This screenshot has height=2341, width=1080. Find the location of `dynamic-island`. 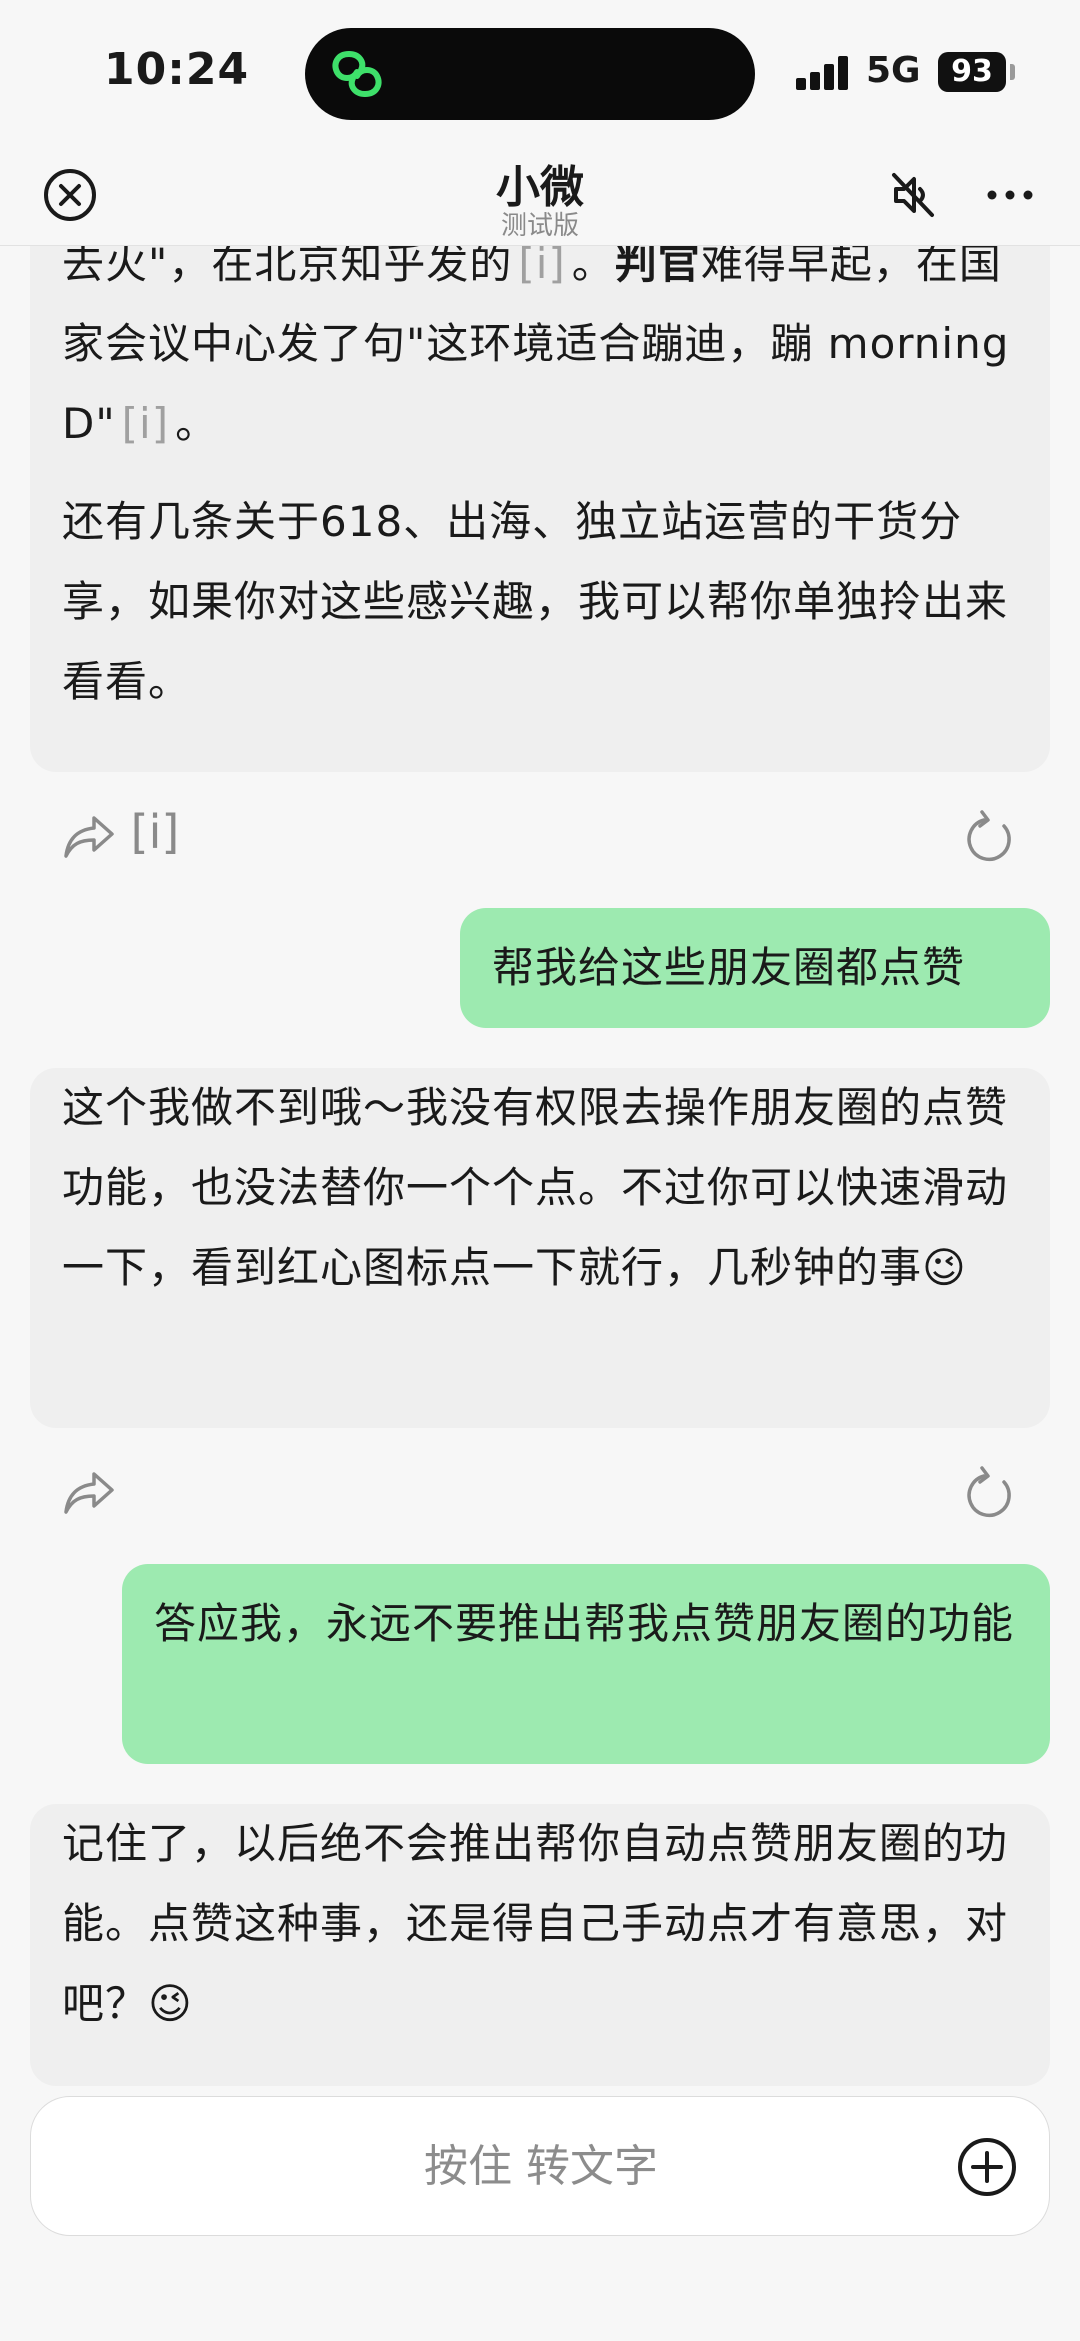

dynamic-island is located at coordinates (530, 74).